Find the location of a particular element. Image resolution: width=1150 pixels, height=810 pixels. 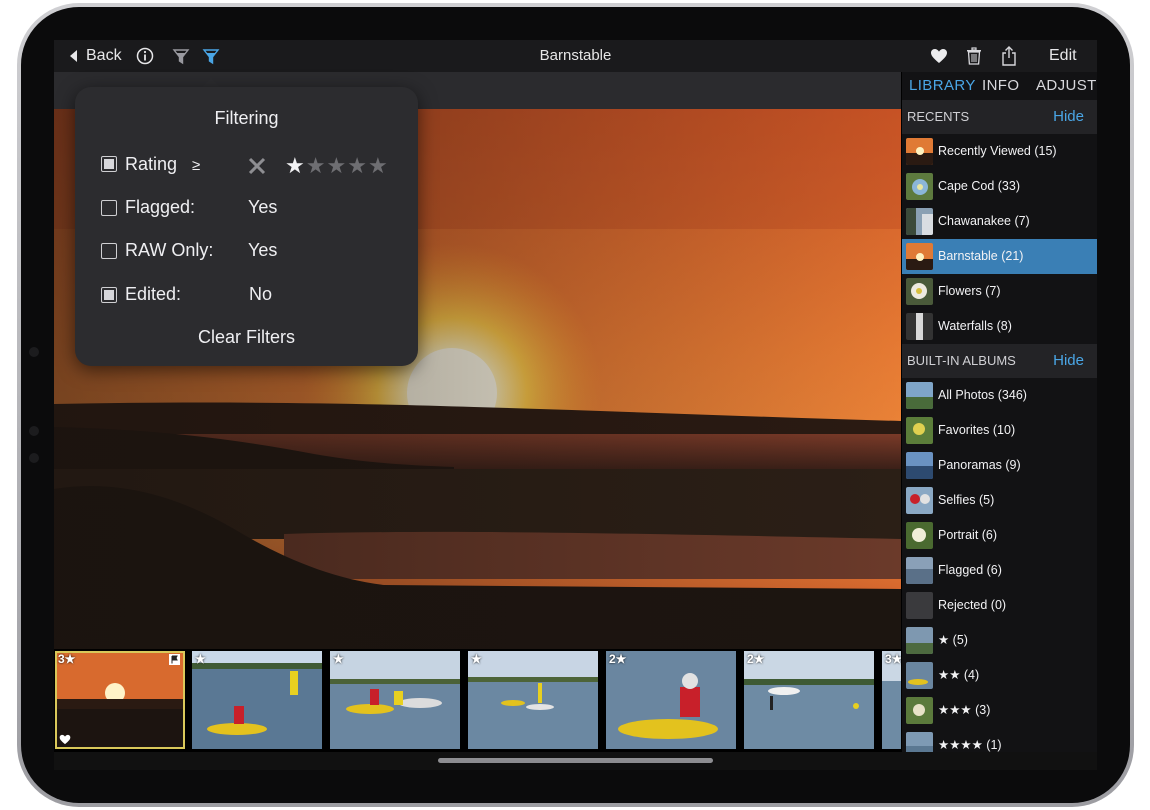

tab-library: LIBRARY is located at coordinates (942, 86).